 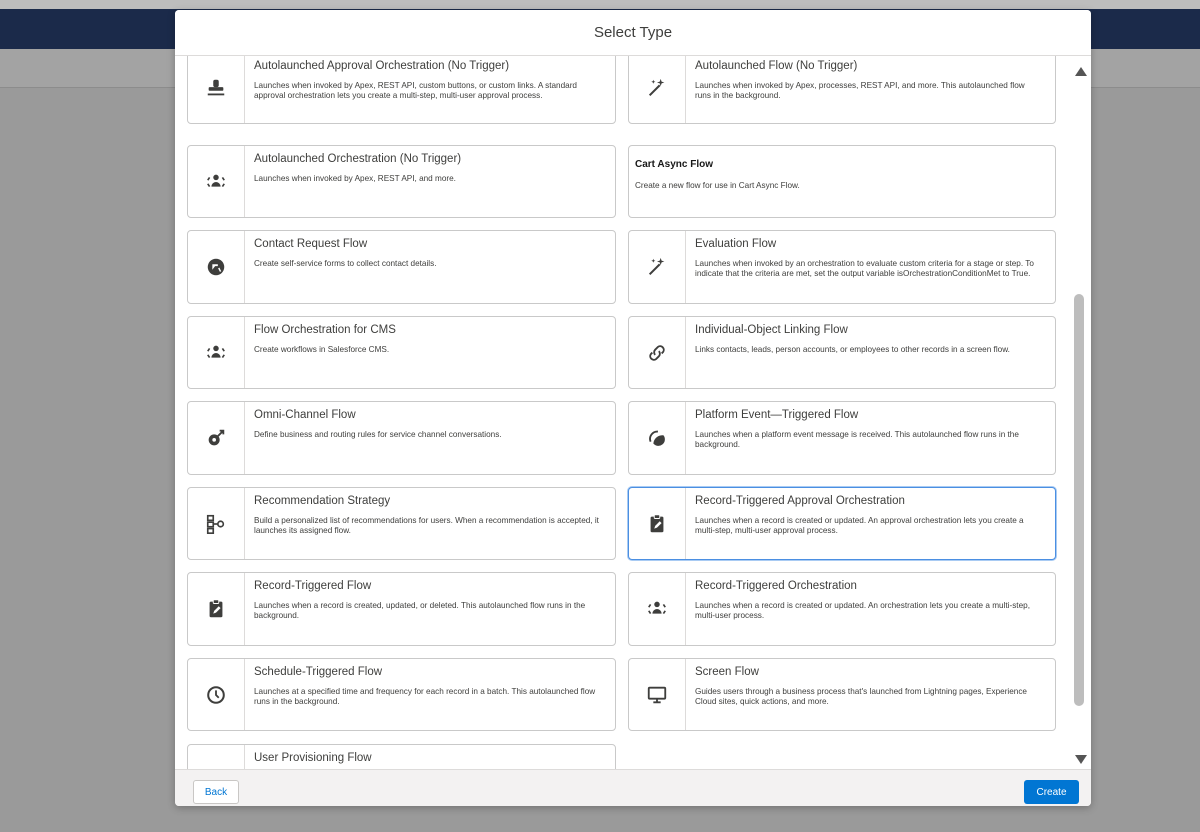 I want to click on stamp-icon, so click(x=216, y=89).